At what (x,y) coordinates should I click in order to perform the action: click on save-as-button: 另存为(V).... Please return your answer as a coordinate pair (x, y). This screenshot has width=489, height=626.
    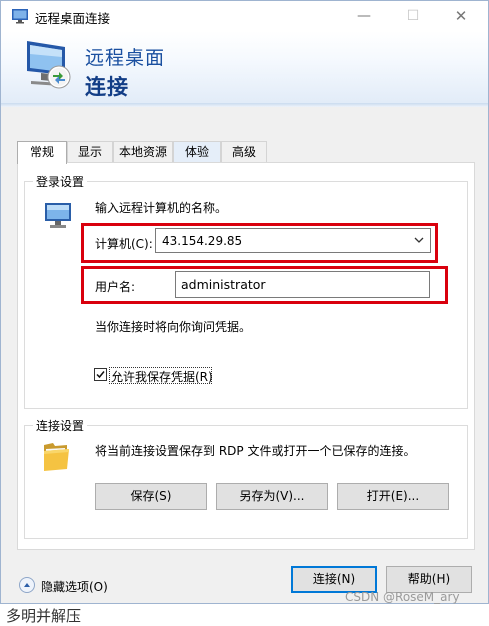
    Looking at the image, I should click on (272, 496).